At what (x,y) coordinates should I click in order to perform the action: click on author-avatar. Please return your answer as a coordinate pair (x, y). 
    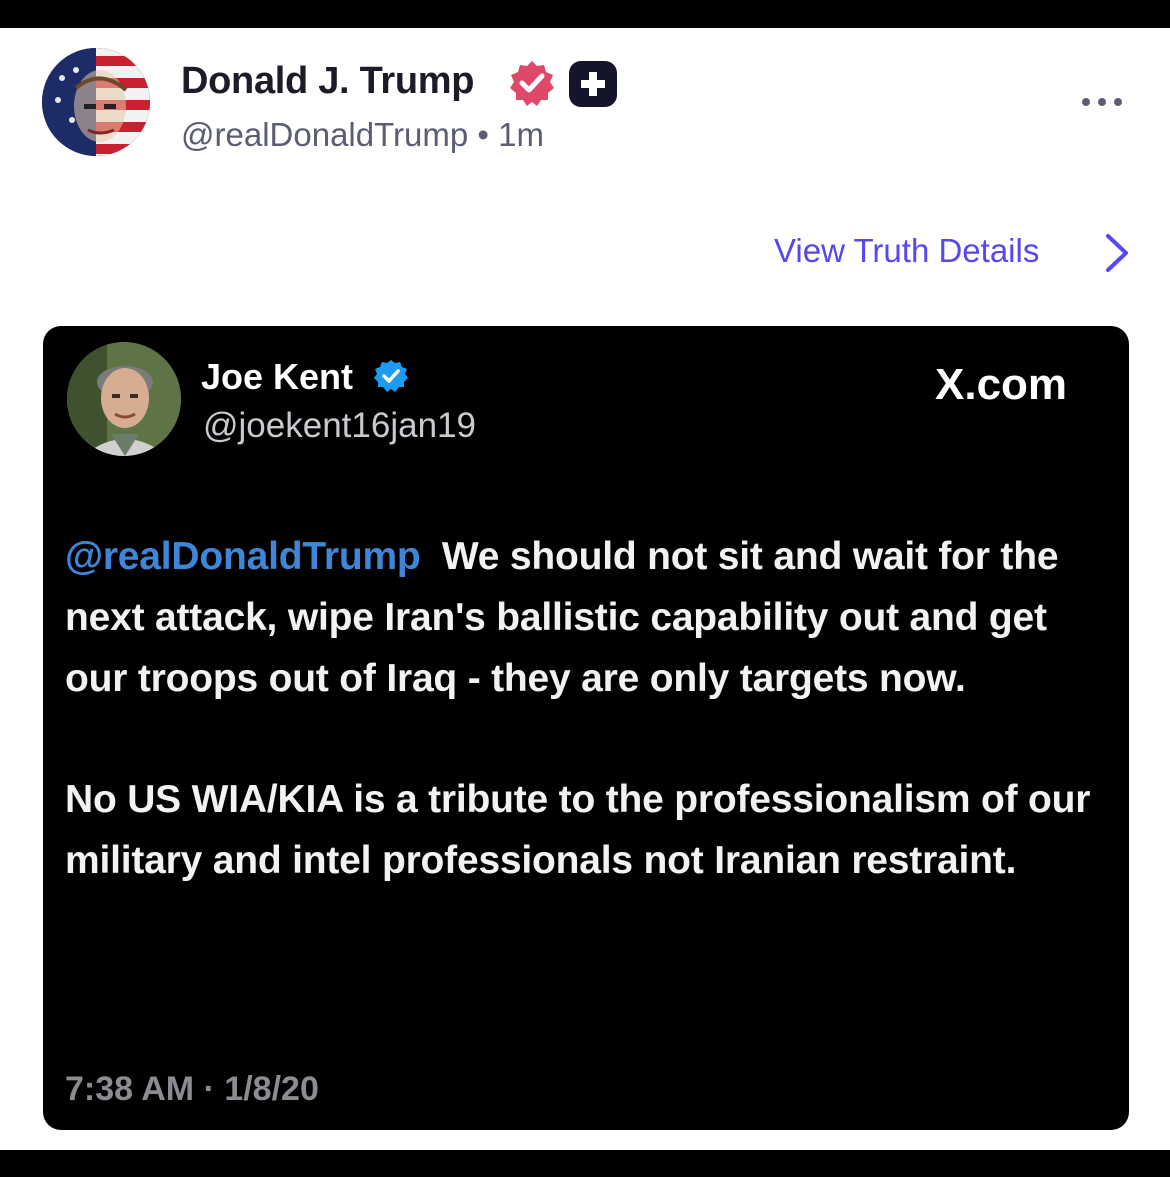
    Looking at the image, I should click on (96, 102).